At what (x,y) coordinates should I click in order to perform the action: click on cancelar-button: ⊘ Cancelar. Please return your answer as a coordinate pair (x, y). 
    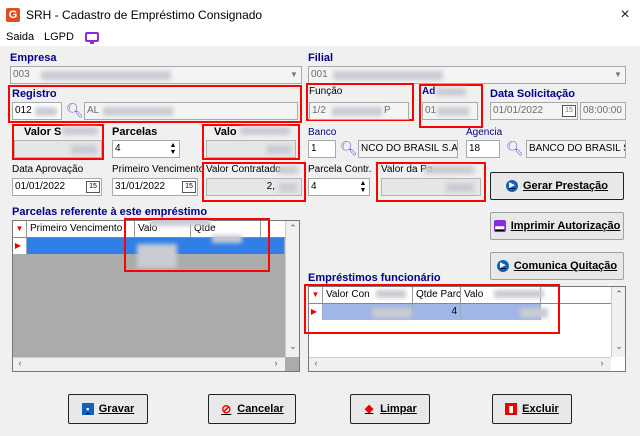
    Looking at the image, I should click on (252, 409).